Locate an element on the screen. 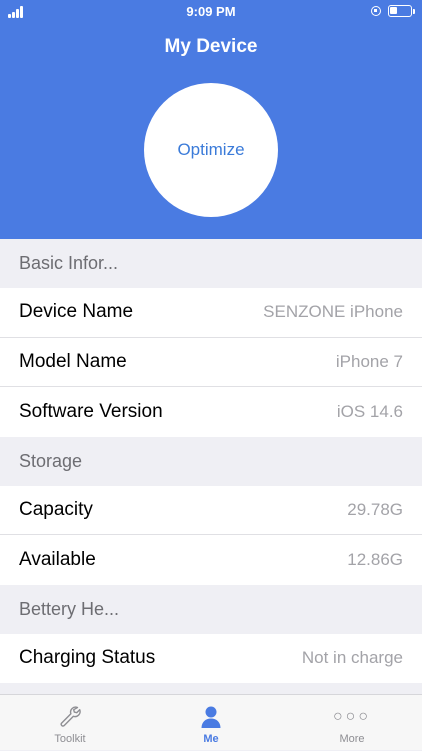  row-model-name: Model Name iPhone 7 is located at coordinates (211, 362).